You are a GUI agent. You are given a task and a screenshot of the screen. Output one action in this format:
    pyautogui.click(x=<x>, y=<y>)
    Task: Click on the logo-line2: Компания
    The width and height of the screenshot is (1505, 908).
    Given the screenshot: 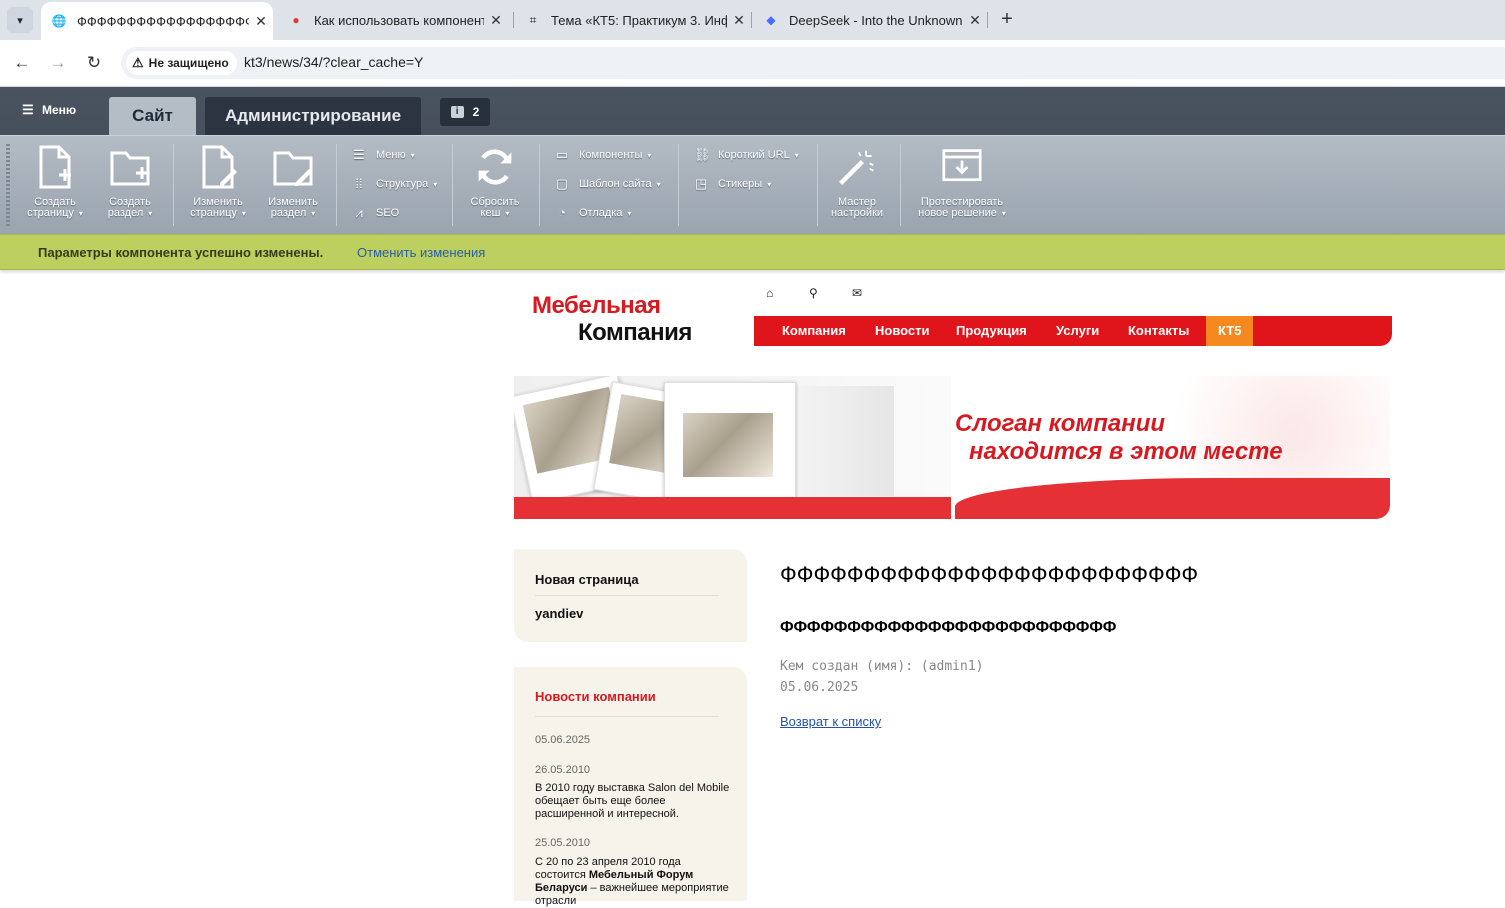 What is the action you would take?
    pyautogui.click(x=635, y=333)
    